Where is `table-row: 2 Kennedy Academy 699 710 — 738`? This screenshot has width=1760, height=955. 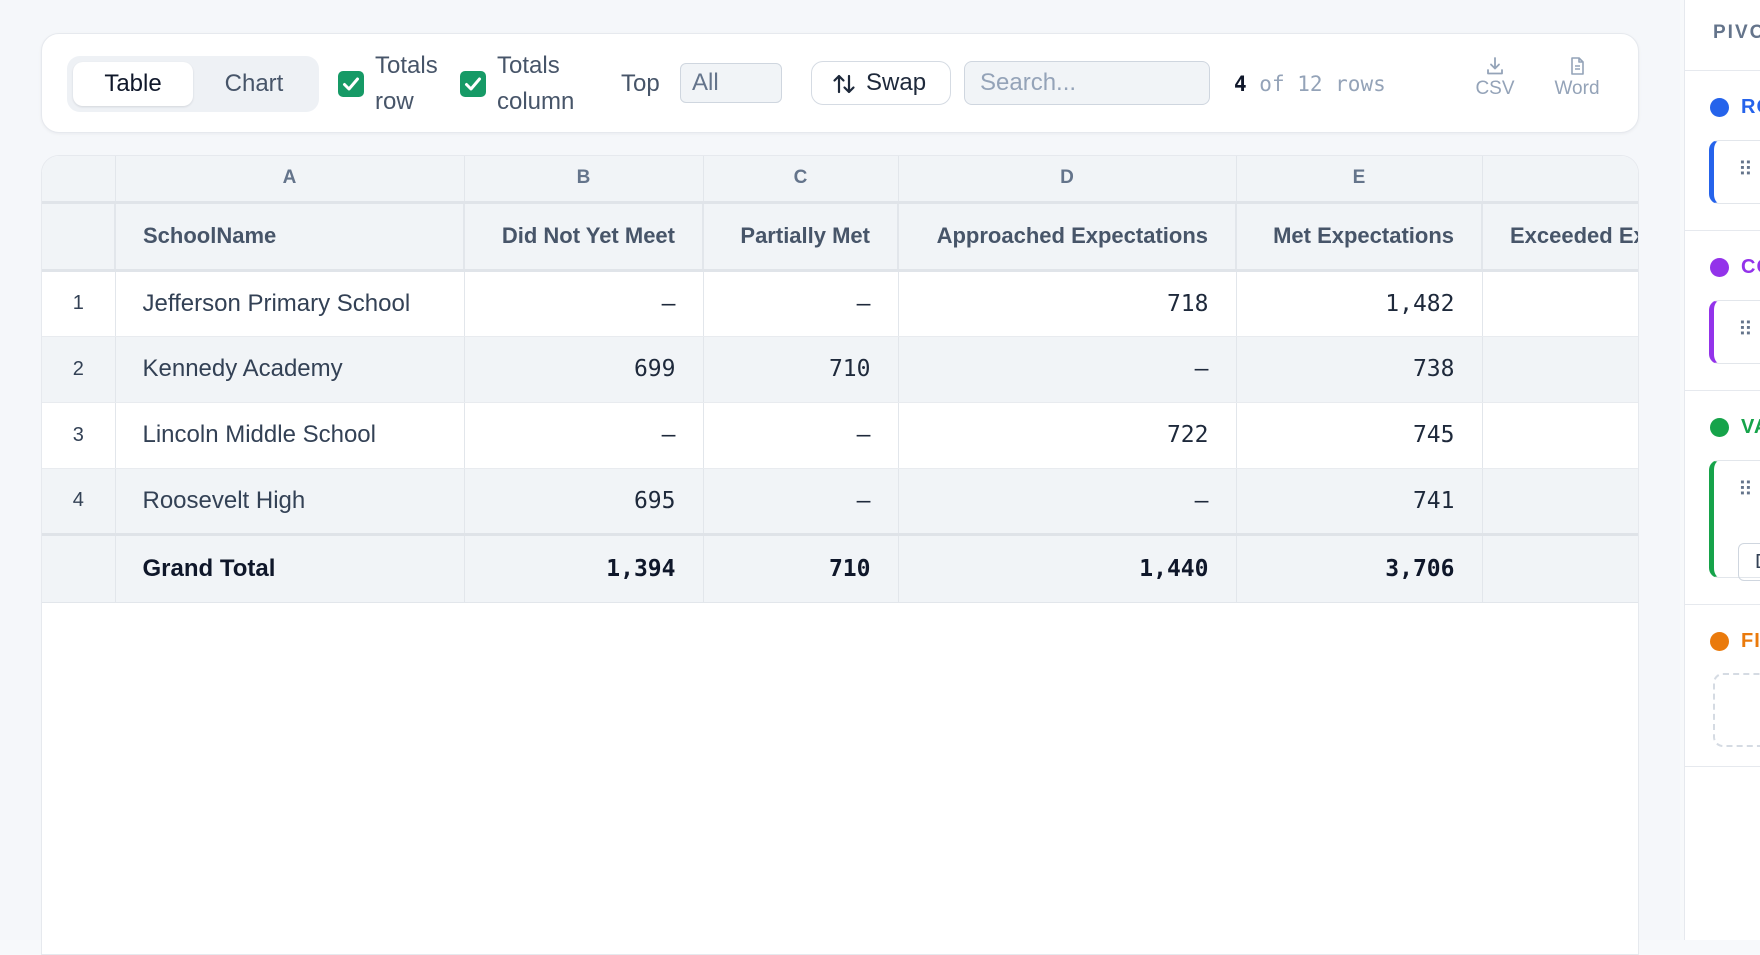
table-row: 2 Kennedy Academy 699 710 — 738 is located at coordinates (840, 369).